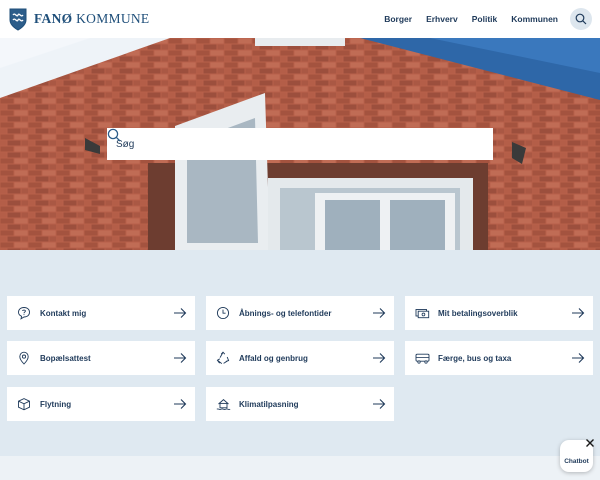 The image size is (600, 480). Describe the element at coordinates (101, 404) in the screenshot. I see `shortcut-flytning: Flytning` at that location.